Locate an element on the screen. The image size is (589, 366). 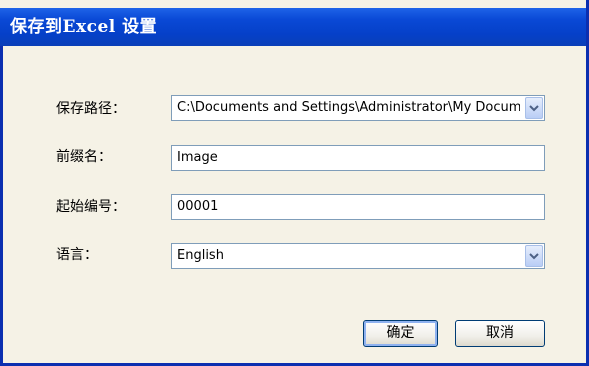
language-value: English is located at coordinates (200, 255).